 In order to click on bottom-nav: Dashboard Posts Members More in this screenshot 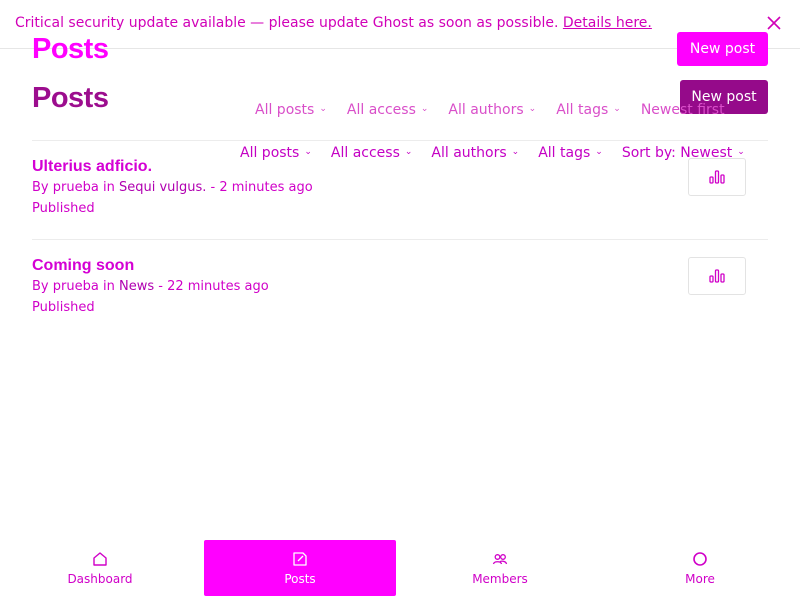, I will do `click(400, 570)`.